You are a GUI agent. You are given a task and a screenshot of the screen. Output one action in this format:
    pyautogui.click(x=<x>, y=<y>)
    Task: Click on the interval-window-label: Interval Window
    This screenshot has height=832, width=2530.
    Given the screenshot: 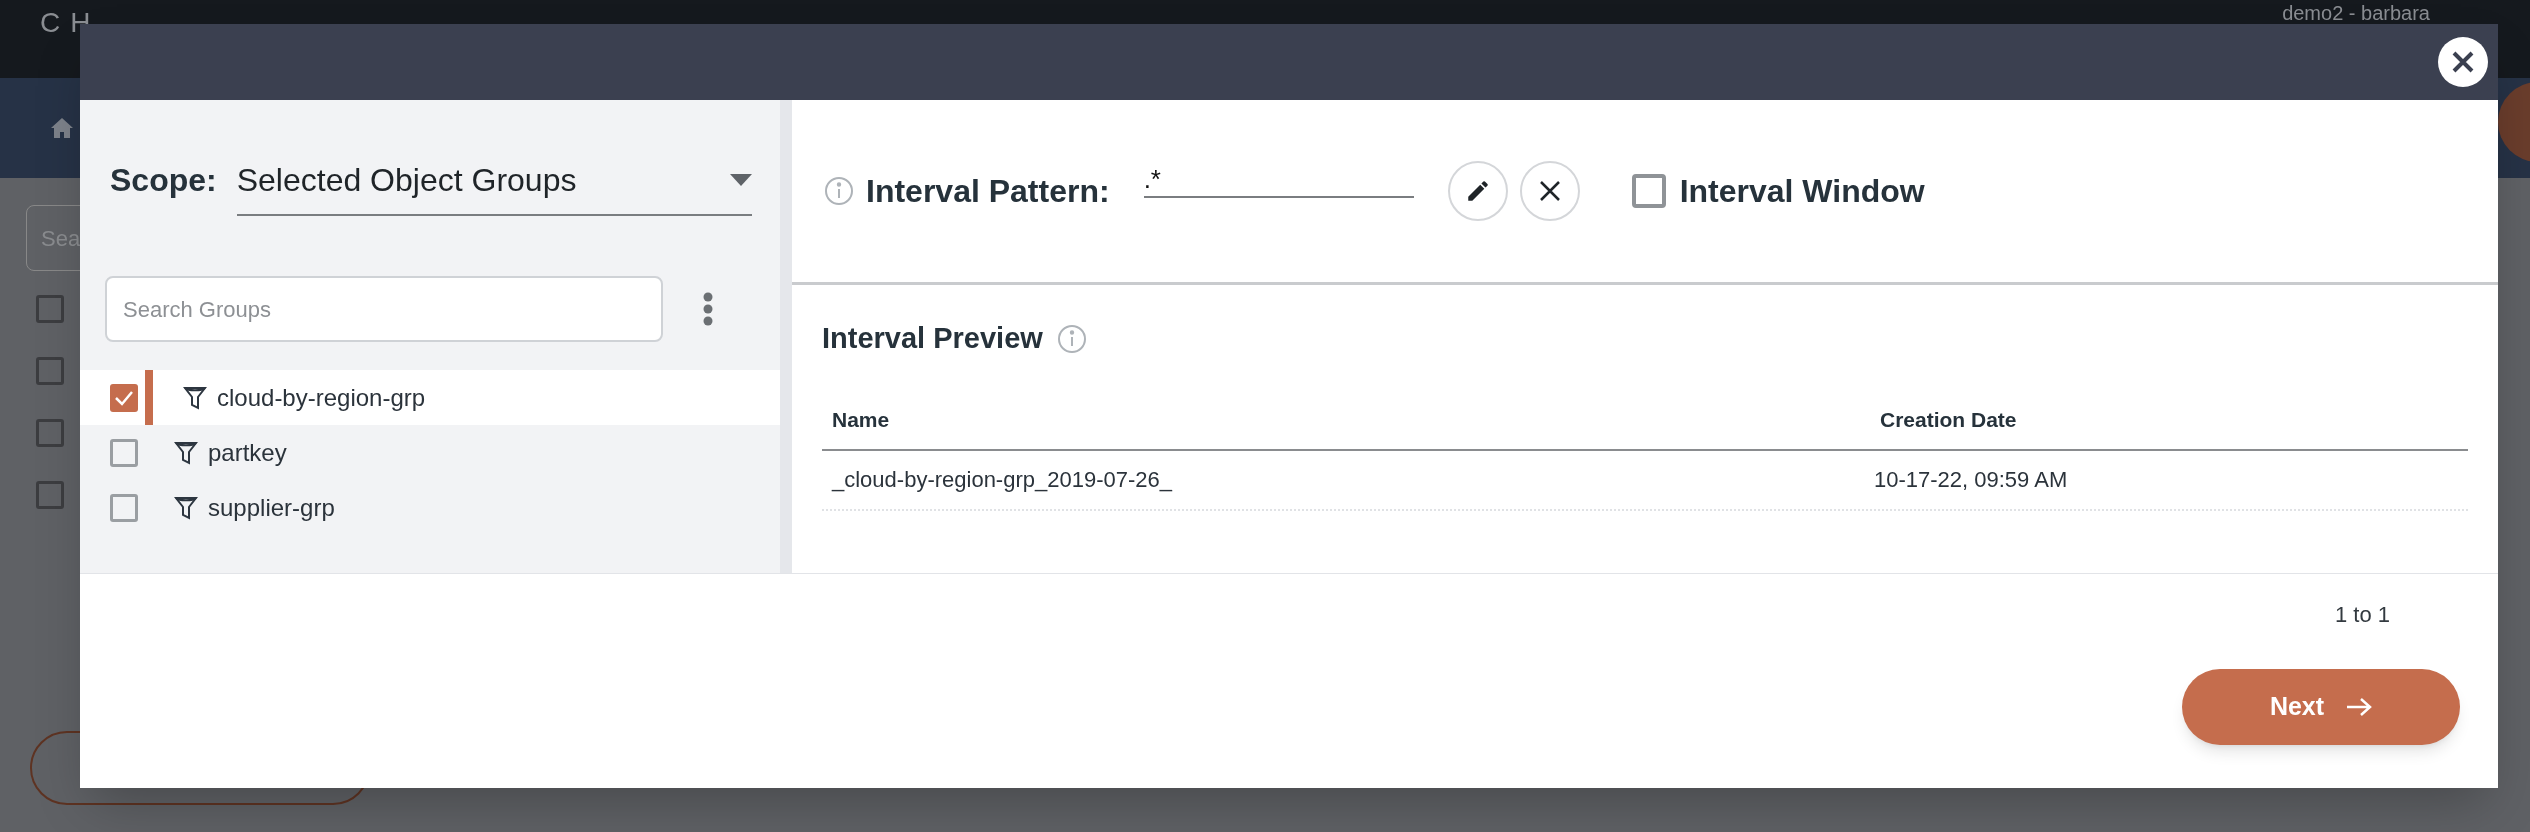 What is the action you would take?
    pyautogui.click(x=1802, y=191)
    